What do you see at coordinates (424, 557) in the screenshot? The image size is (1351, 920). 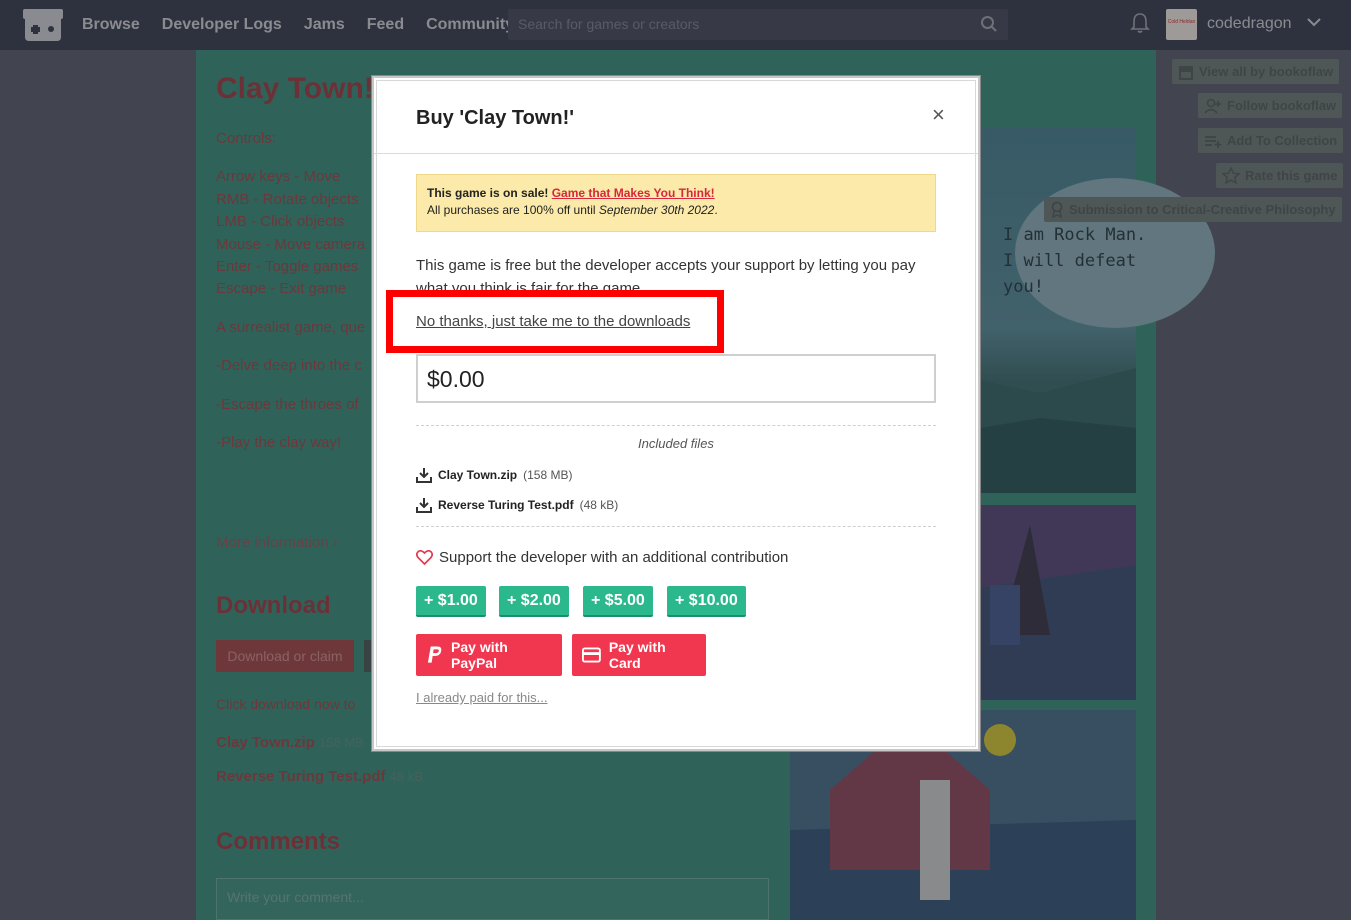 I see `heart-icon` at bounding box center [424, 557].